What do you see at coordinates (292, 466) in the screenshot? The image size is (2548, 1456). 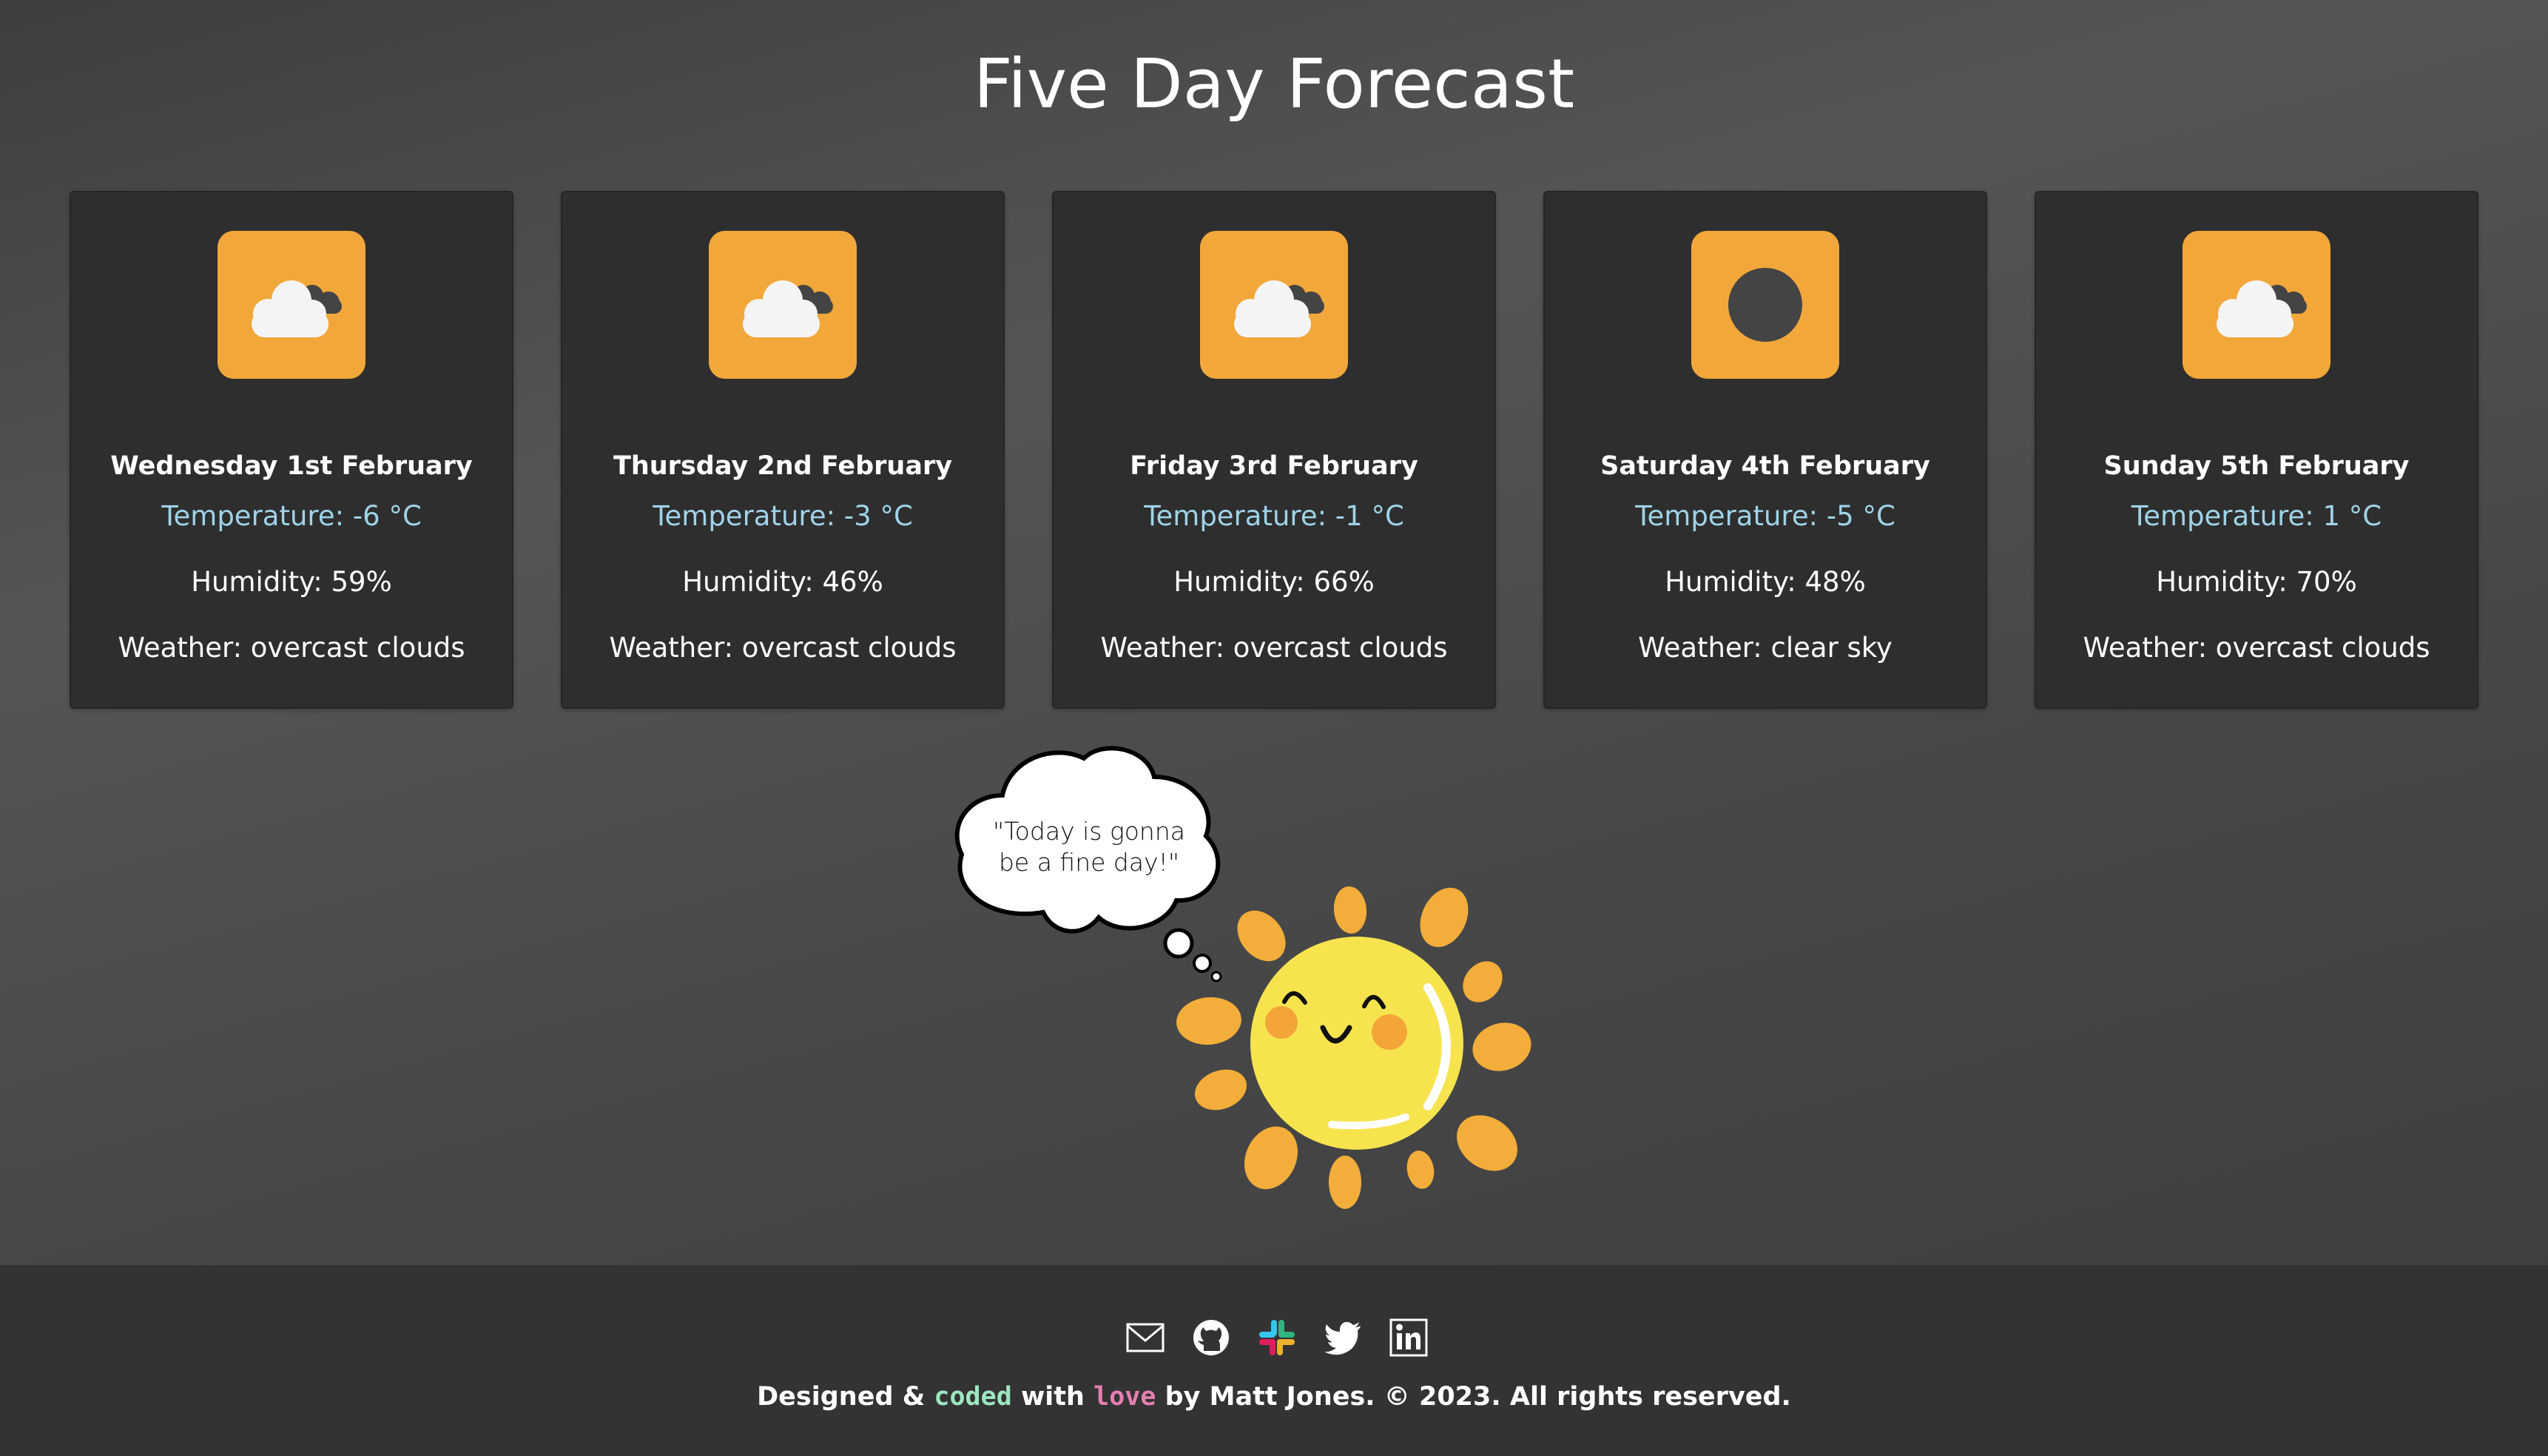 I see `forecast-date: Wednesday 1st February` at bounding box center [292, 466].